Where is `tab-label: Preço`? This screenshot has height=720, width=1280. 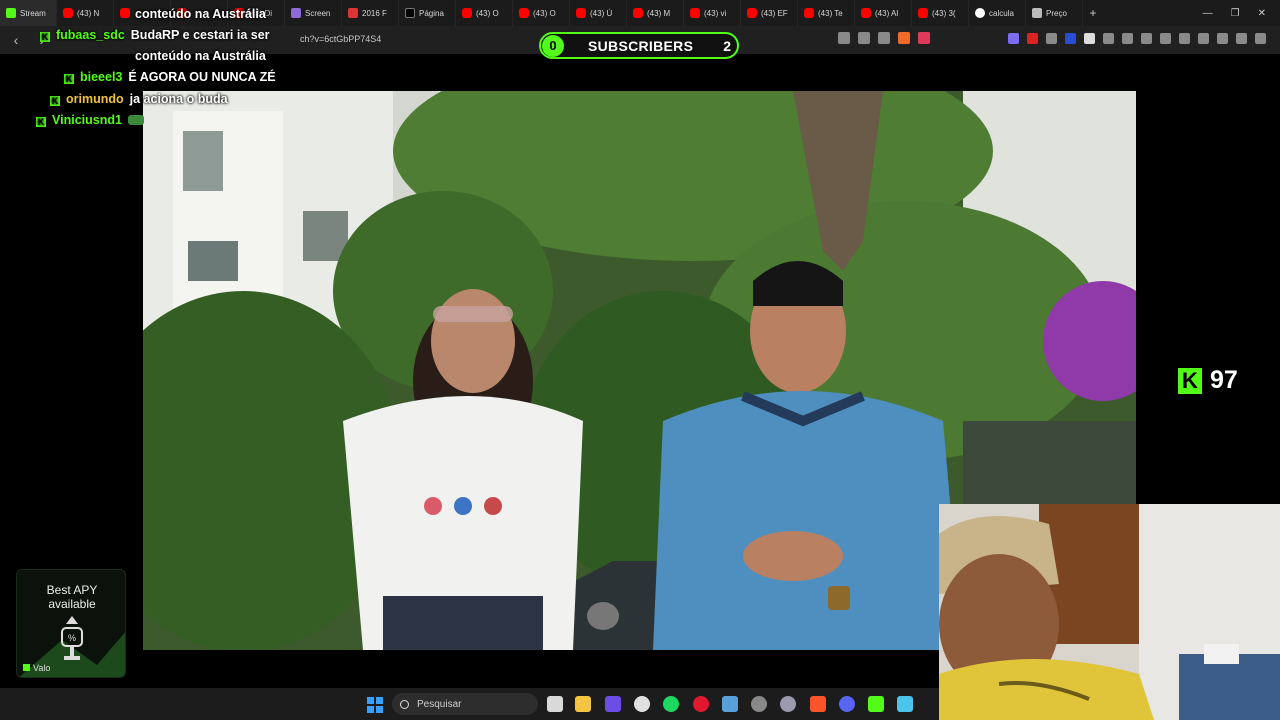 tab-label: Preço is located at coordinates (1056, 13).